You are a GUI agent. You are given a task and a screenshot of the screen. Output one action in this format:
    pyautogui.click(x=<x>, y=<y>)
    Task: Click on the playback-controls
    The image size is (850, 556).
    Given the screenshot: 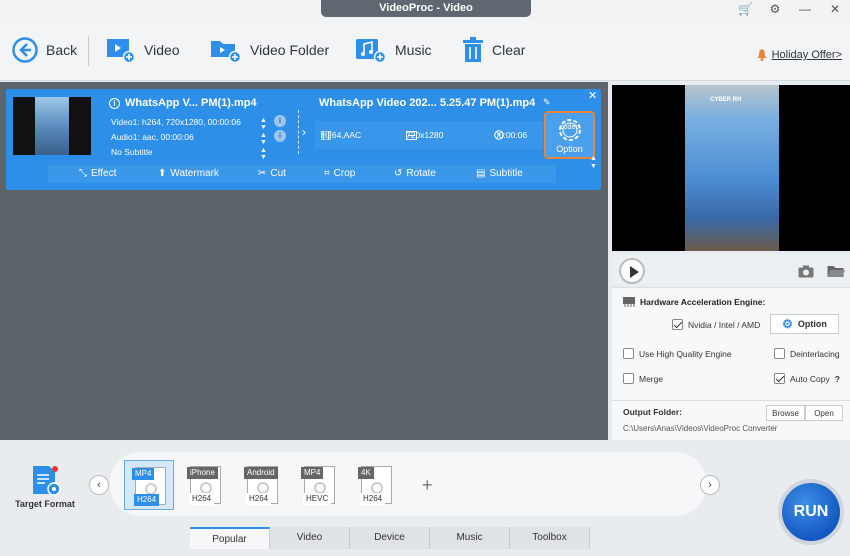 What is the action you would take?
    pyautogui.click(x=731, y=269)
    